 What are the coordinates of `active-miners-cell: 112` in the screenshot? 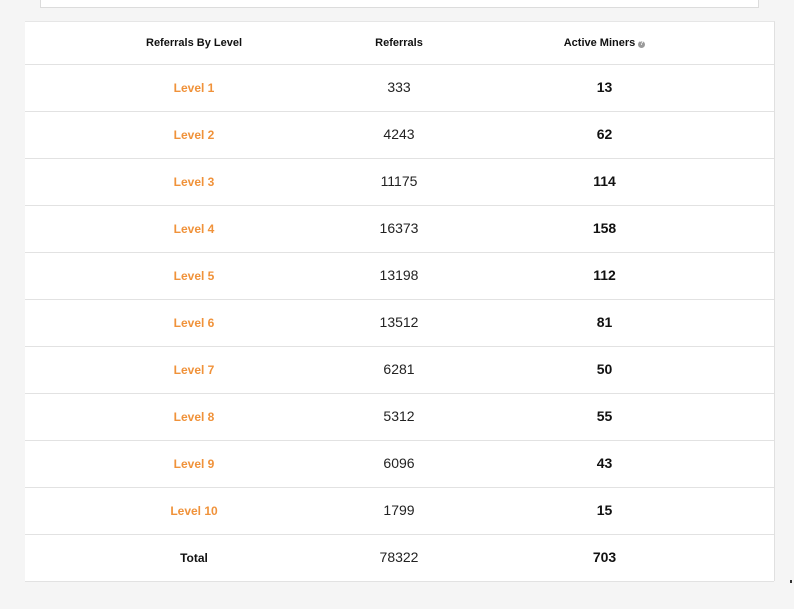 It's located at (604, 276).